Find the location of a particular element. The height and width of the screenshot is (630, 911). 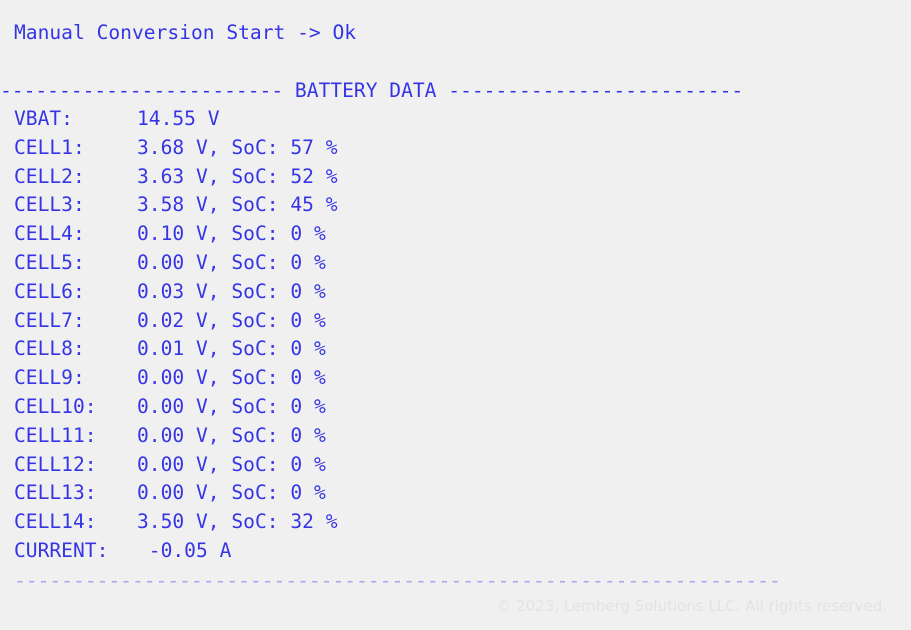

cell-row: CELL4: 0.10 V, SoC: 0 % is located at coordinates (176, 234).